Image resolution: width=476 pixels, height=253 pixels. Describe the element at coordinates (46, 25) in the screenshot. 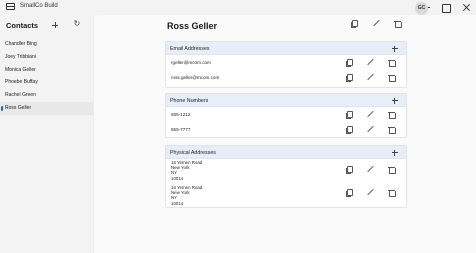

I see `sidebar-header: Contacts ↻` at that location.